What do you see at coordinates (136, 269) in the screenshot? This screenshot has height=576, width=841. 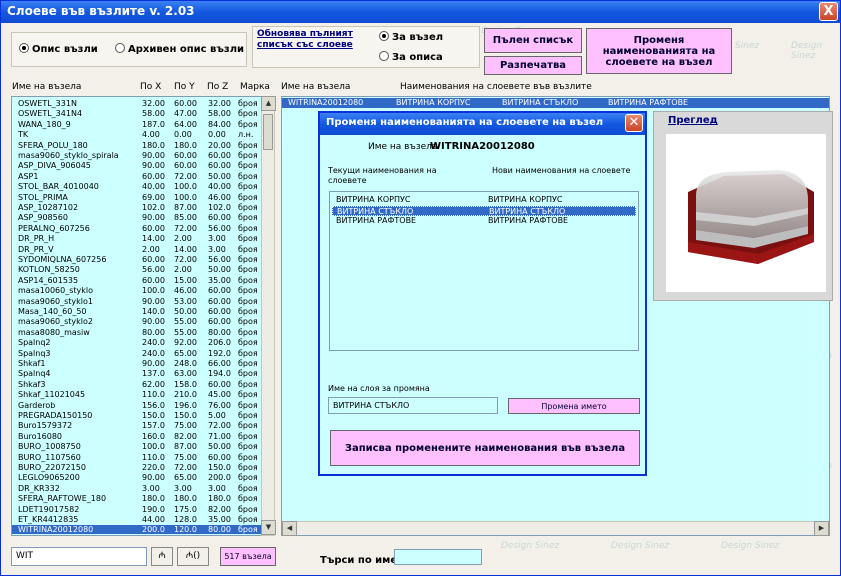 I see `list-item: KOTLON_58250 56.00 2.00 50.00 броя` at bounding box center [136, 269].